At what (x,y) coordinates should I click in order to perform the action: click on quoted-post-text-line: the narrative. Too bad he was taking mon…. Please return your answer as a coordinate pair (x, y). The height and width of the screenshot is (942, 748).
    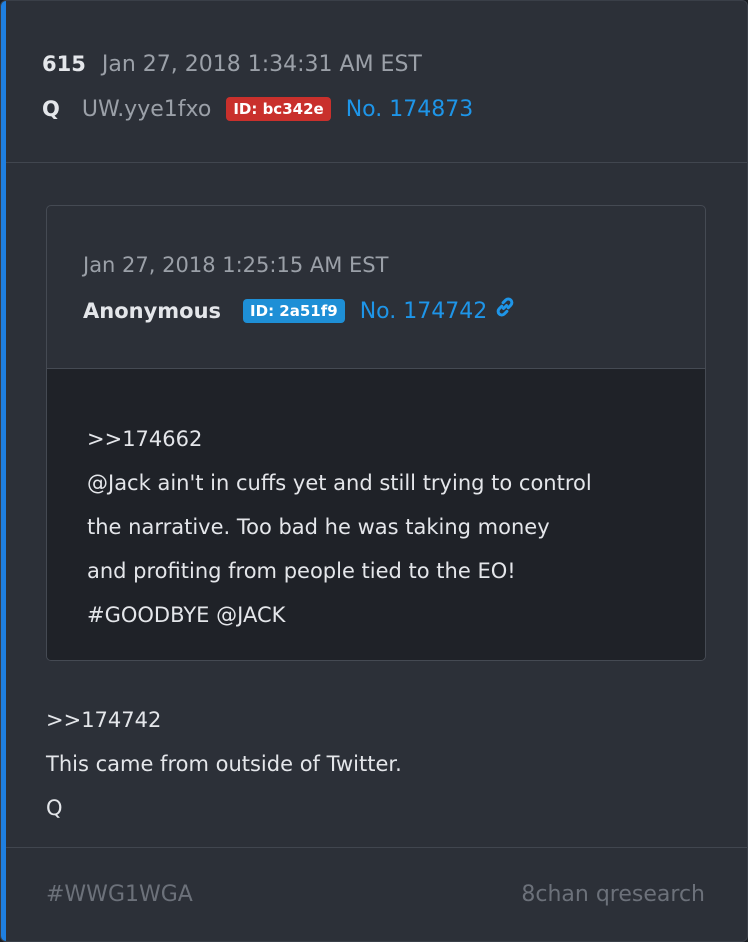
    Looking at the image, I should click on (318, 527).